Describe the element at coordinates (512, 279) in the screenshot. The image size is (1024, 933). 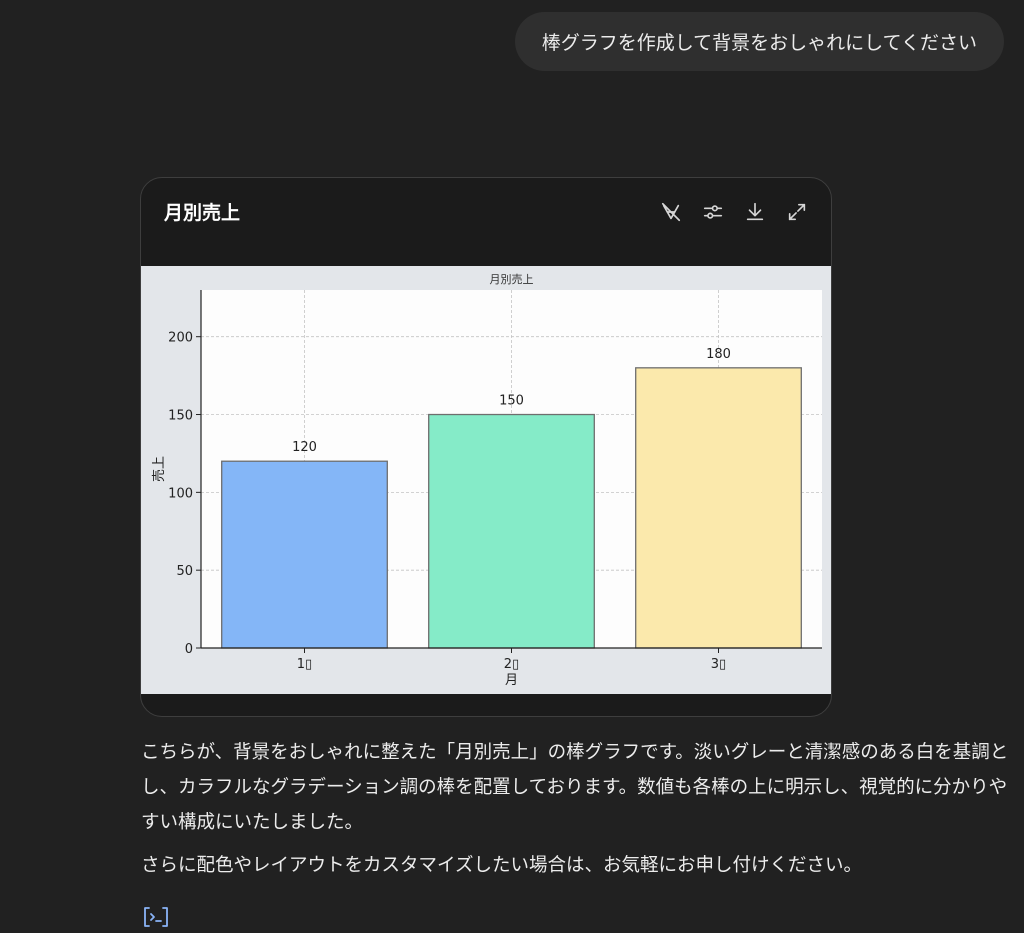
I see `chart-title: 月別売上` at that location.